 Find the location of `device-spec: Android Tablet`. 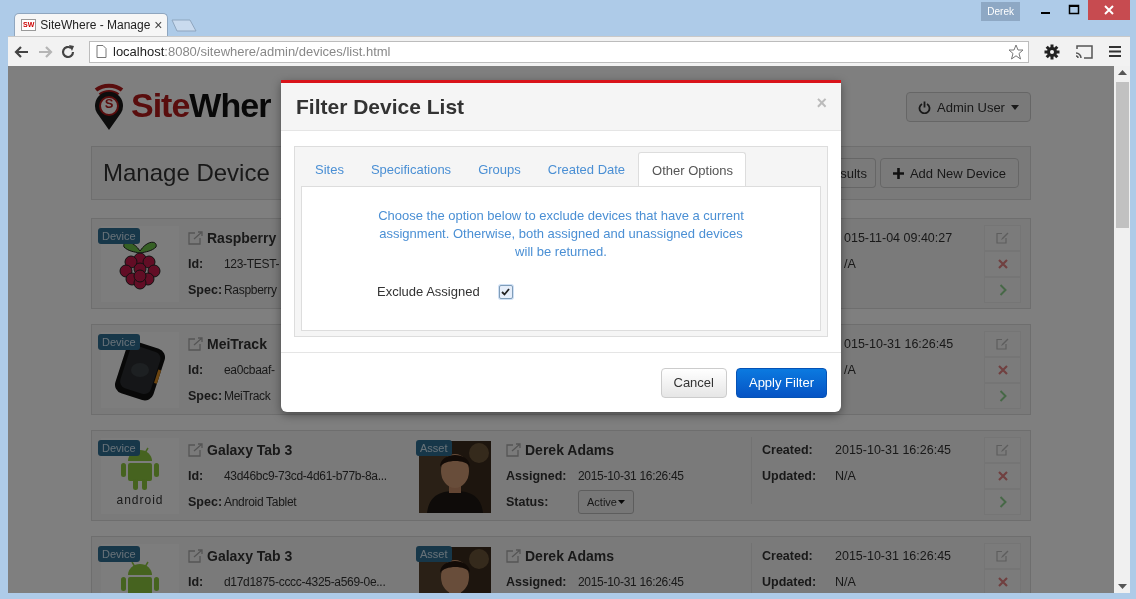

device-spec: Android Tablet is located at coordinates (260, 502).